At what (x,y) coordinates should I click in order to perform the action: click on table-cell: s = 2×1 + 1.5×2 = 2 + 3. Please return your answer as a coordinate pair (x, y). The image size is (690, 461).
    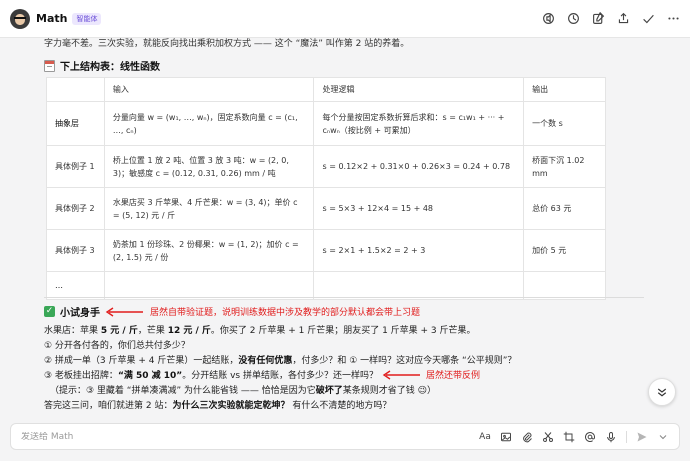
    Looking at the image, I should click on (419, 250).